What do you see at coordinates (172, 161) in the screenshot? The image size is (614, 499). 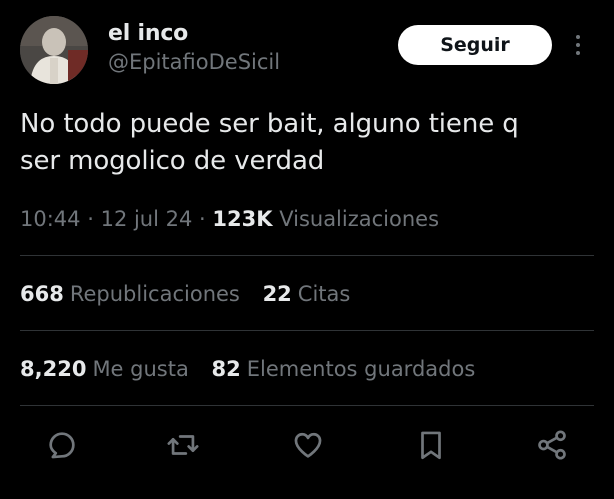 I see `tweet-text-line: ser mogolico de verdad` at bounding box center [172, 161].